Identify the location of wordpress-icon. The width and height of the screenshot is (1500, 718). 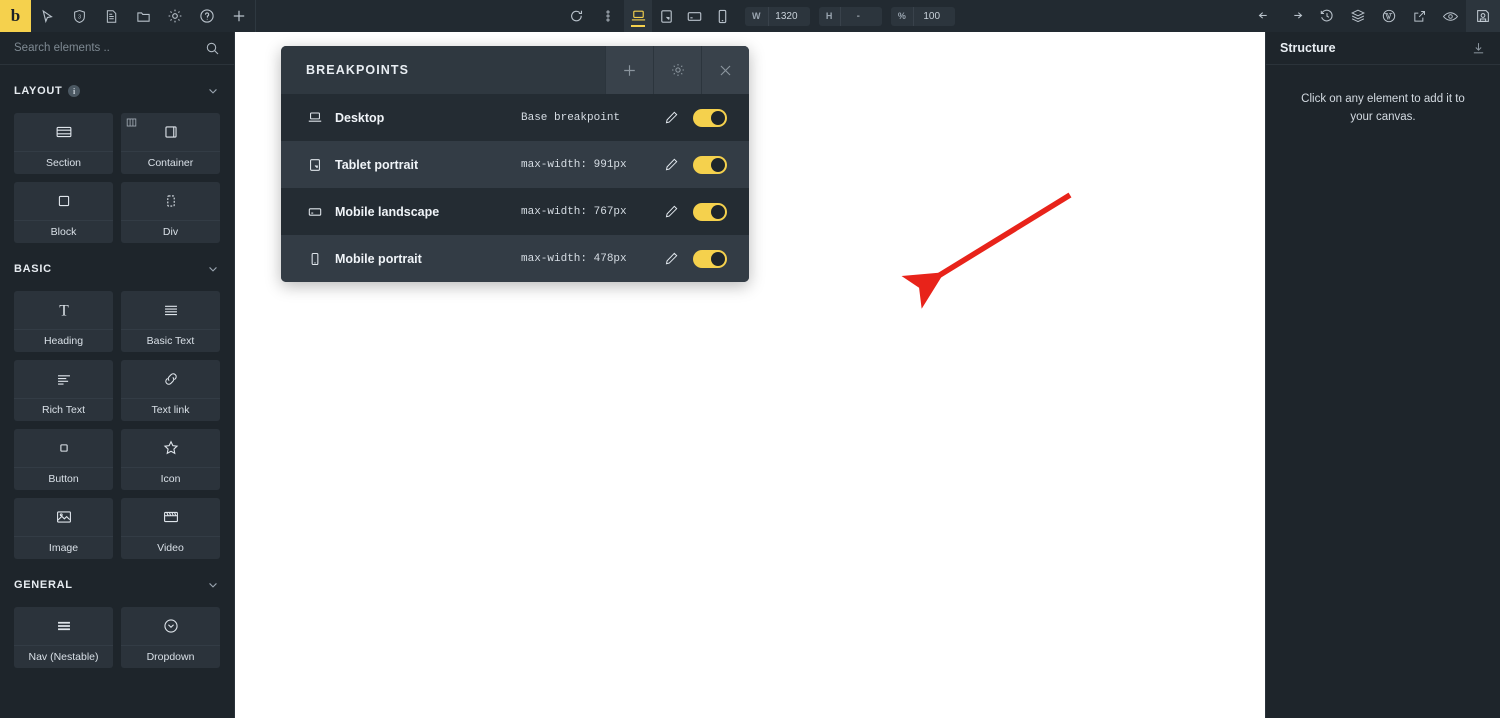
(1388, 16).